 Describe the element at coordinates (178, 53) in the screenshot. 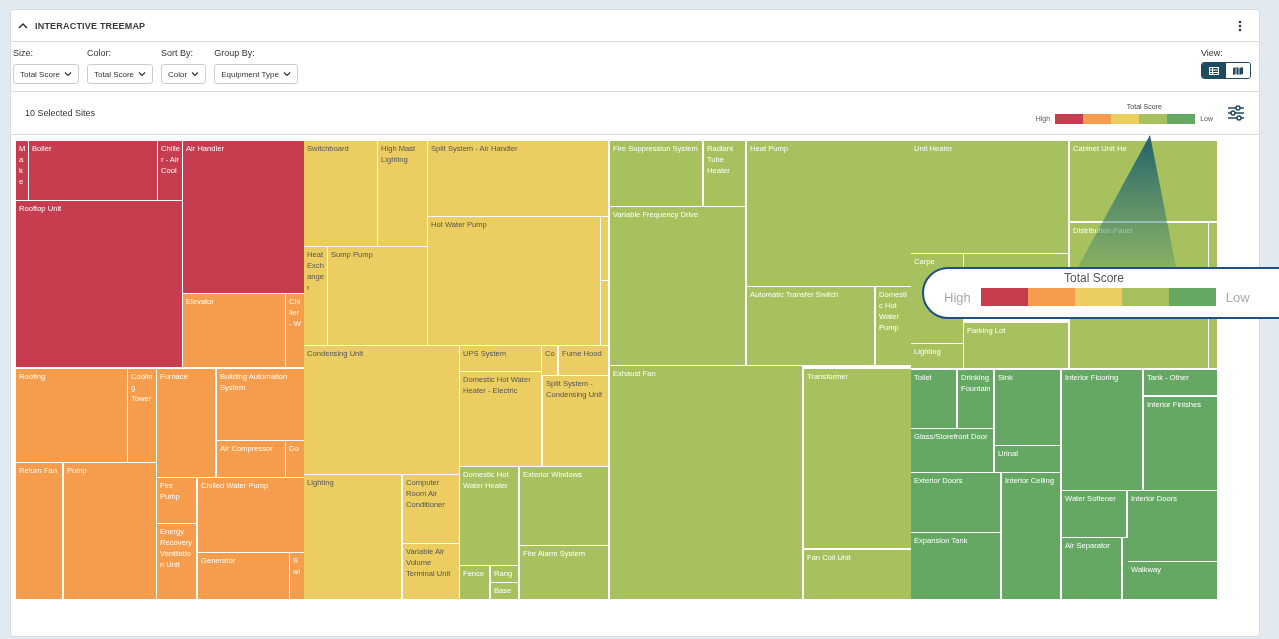

I see `filter-label: Sort By:` at that location.